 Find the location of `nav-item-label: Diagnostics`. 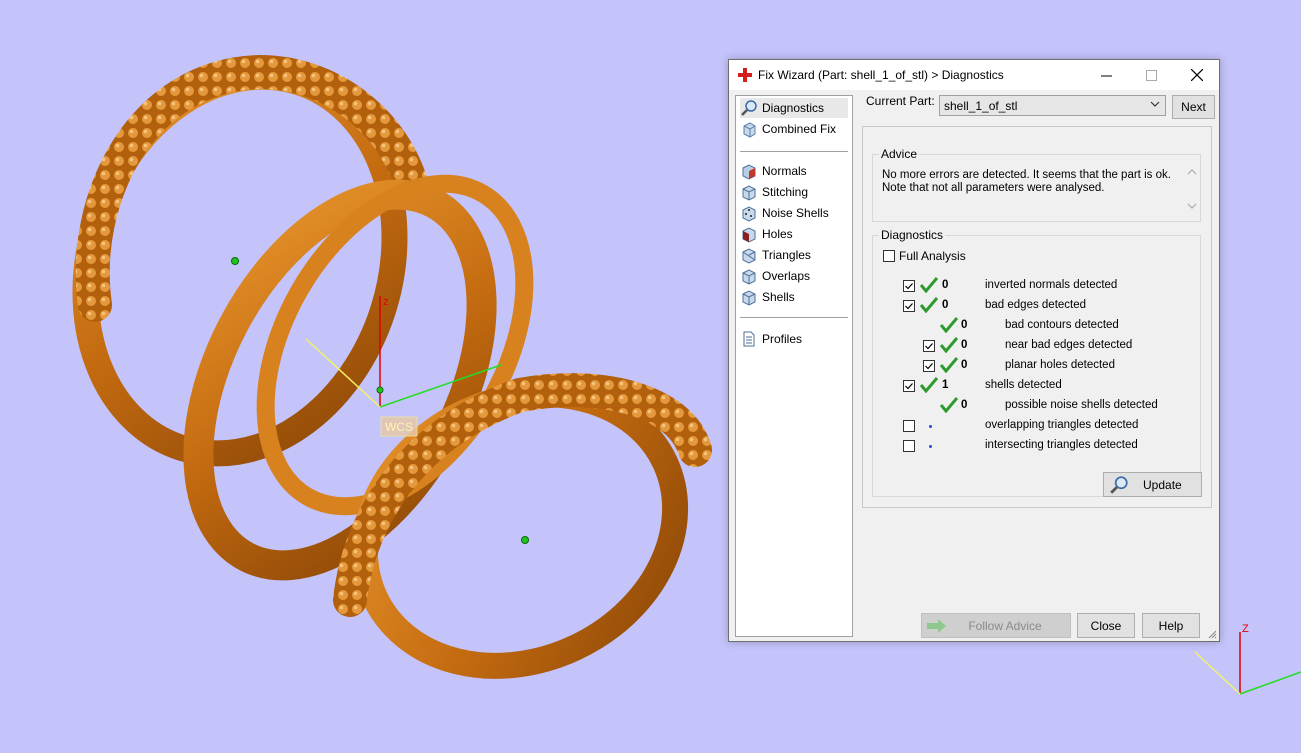

nav-item-label: Diagnostics is located at coordinates (793, 108).